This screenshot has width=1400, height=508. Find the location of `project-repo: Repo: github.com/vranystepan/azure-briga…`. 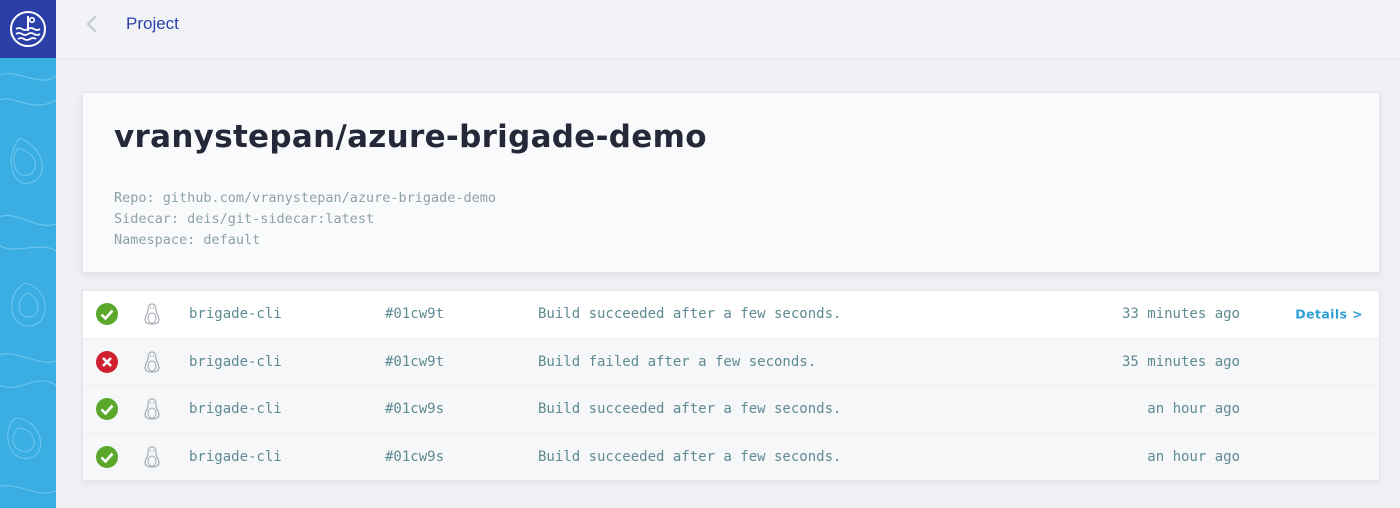

project-repo: Repo: github.com/vranystepan/azure-briga… is located at coordinates (305, 198).